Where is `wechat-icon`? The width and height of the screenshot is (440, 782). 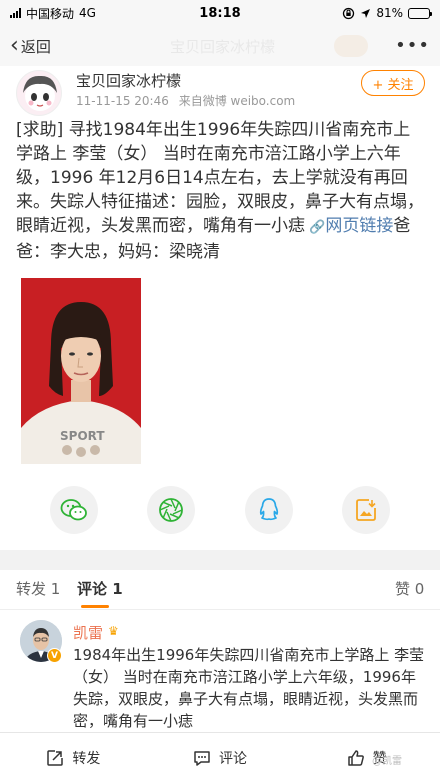
wechat-icon is located at coordinates (73, 510).